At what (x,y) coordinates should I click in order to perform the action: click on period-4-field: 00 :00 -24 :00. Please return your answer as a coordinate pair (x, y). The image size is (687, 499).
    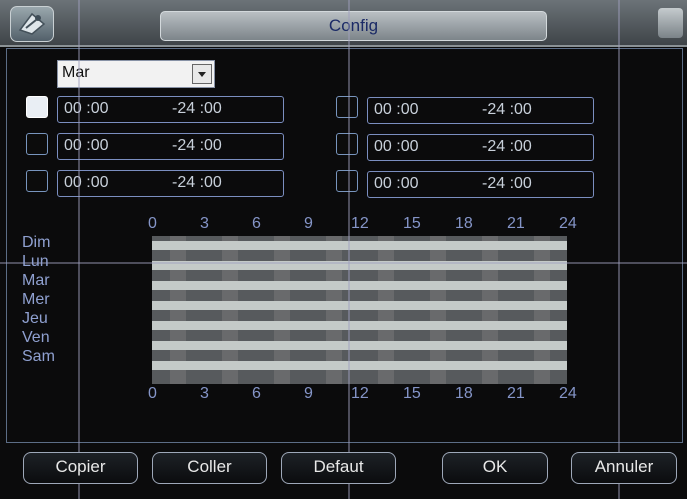
    Looking at the image, I should click on (480, 110).